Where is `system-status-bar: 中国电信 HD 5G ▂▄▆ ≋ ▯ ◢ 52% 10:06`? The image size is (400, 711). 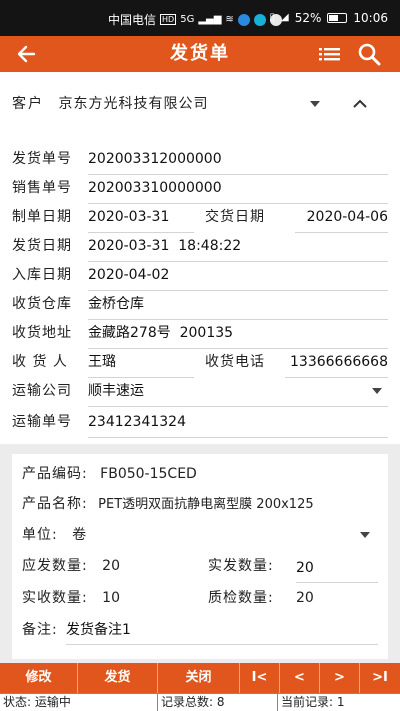
system-status-bar: 中国电信 HD 5G ▂▄▆ ≋ ▯ ◢ 52% 10:06 is located at coordinates (200, 18).